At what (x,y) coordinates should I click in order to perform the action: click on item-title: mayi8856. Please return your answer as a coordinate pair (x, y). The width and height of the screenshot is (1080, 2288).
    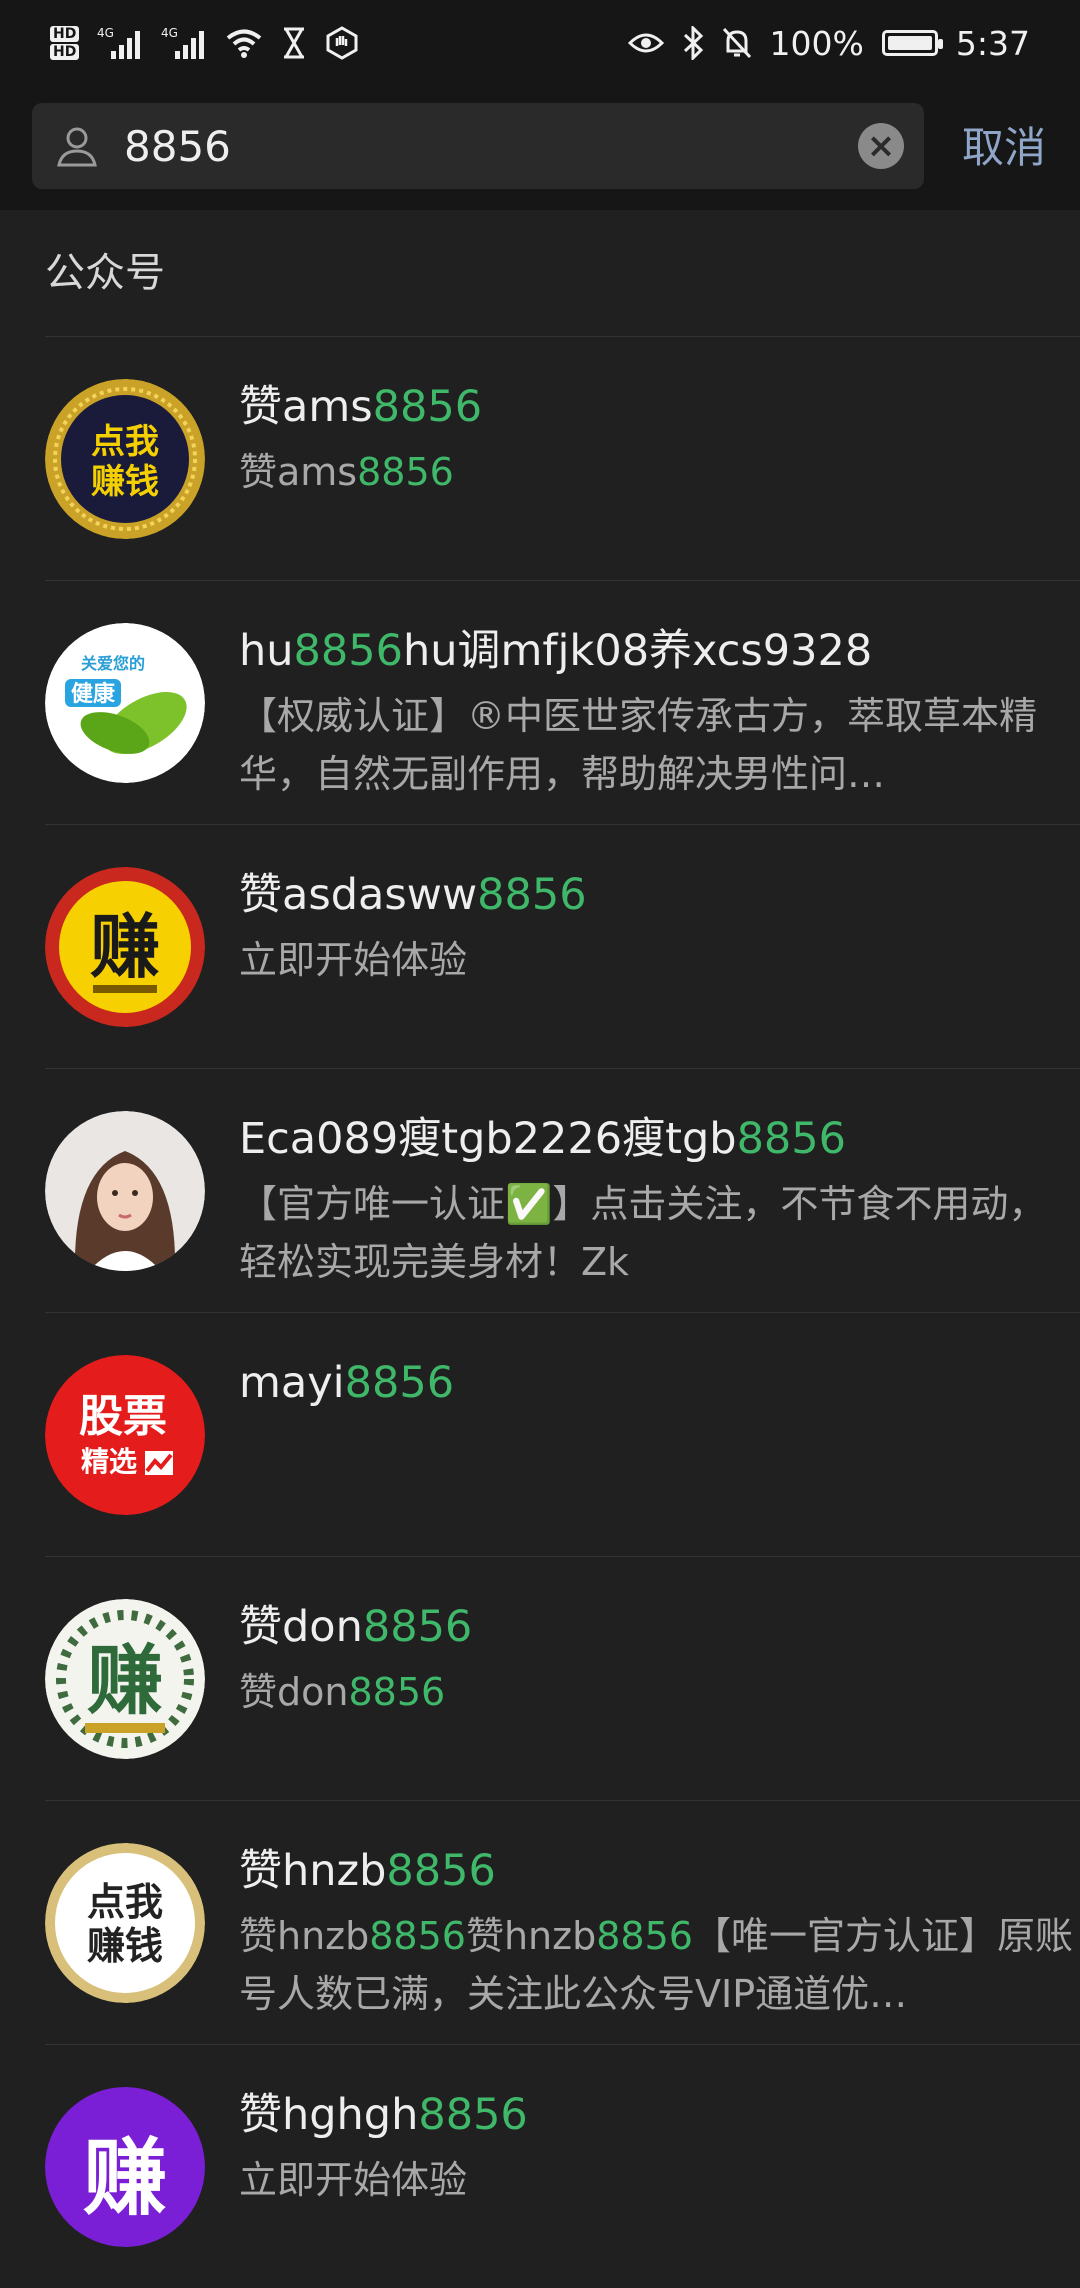
    Looking at the image, I should click on (659, 1383).